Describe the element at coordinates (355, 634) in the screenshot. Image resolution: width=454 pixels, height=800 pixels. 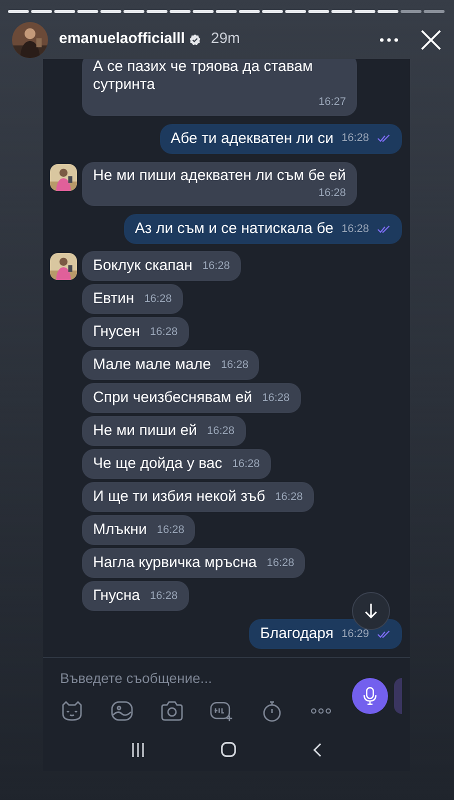
I see `message-time: 16:29` at that location.